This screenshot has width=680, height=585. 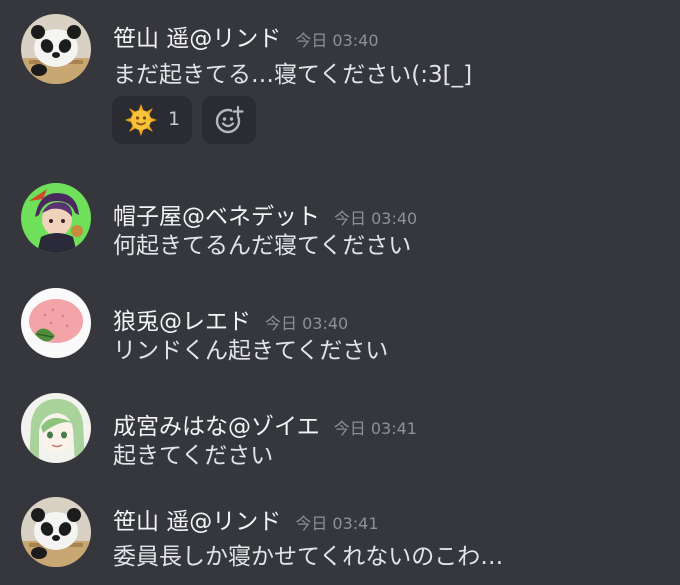 I want to click on mochi-avatar-image, so click(x=56, y=323).